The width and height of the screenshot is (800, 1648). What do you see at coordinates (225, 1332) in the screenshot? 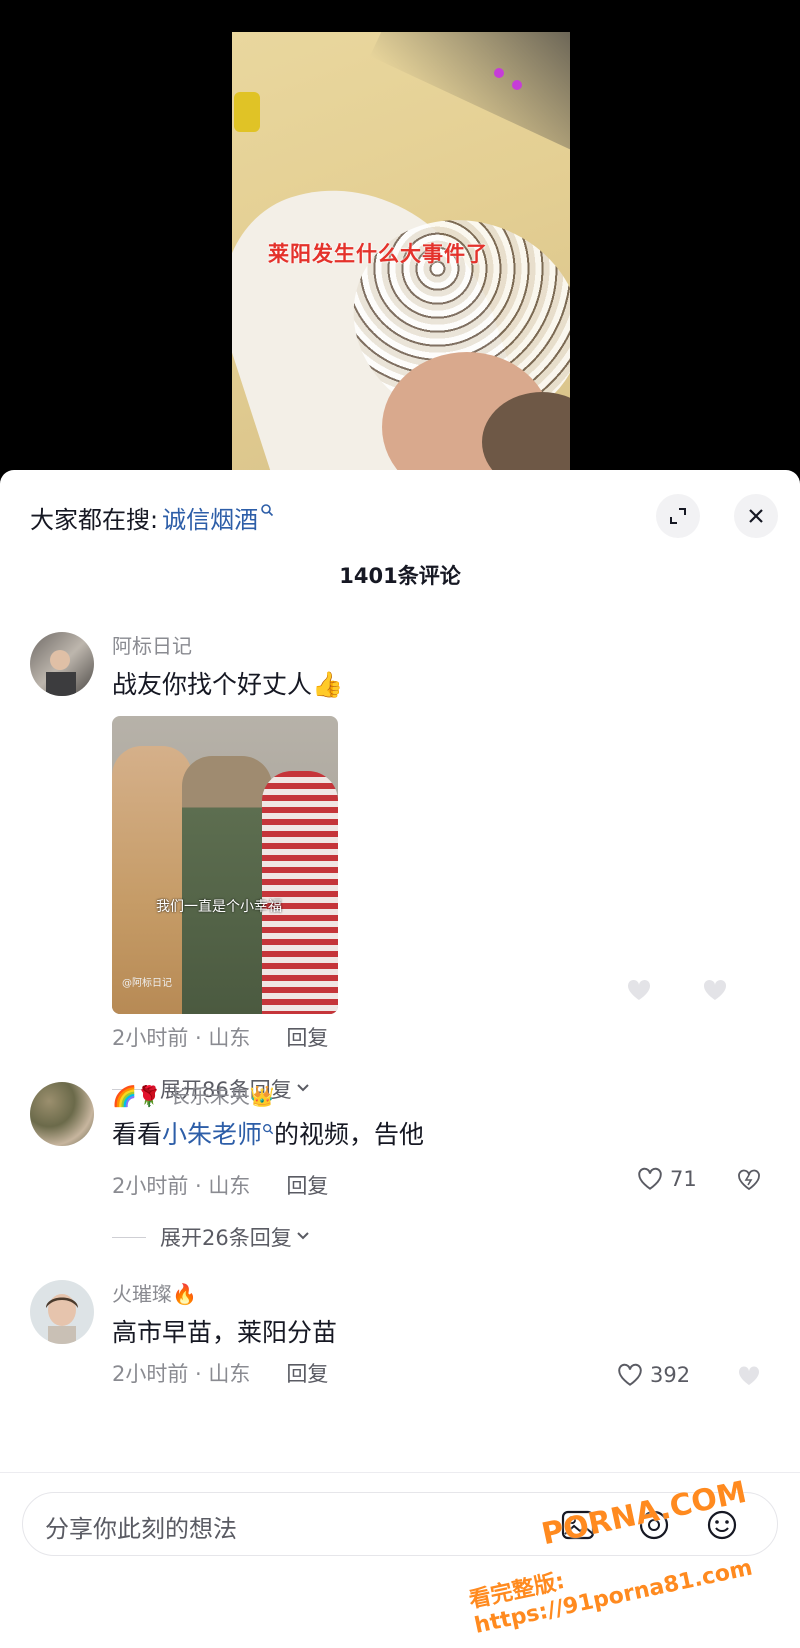
I see `comment-text: 高市早苗，莱阳分苗` at bounding box center [225, 1332].